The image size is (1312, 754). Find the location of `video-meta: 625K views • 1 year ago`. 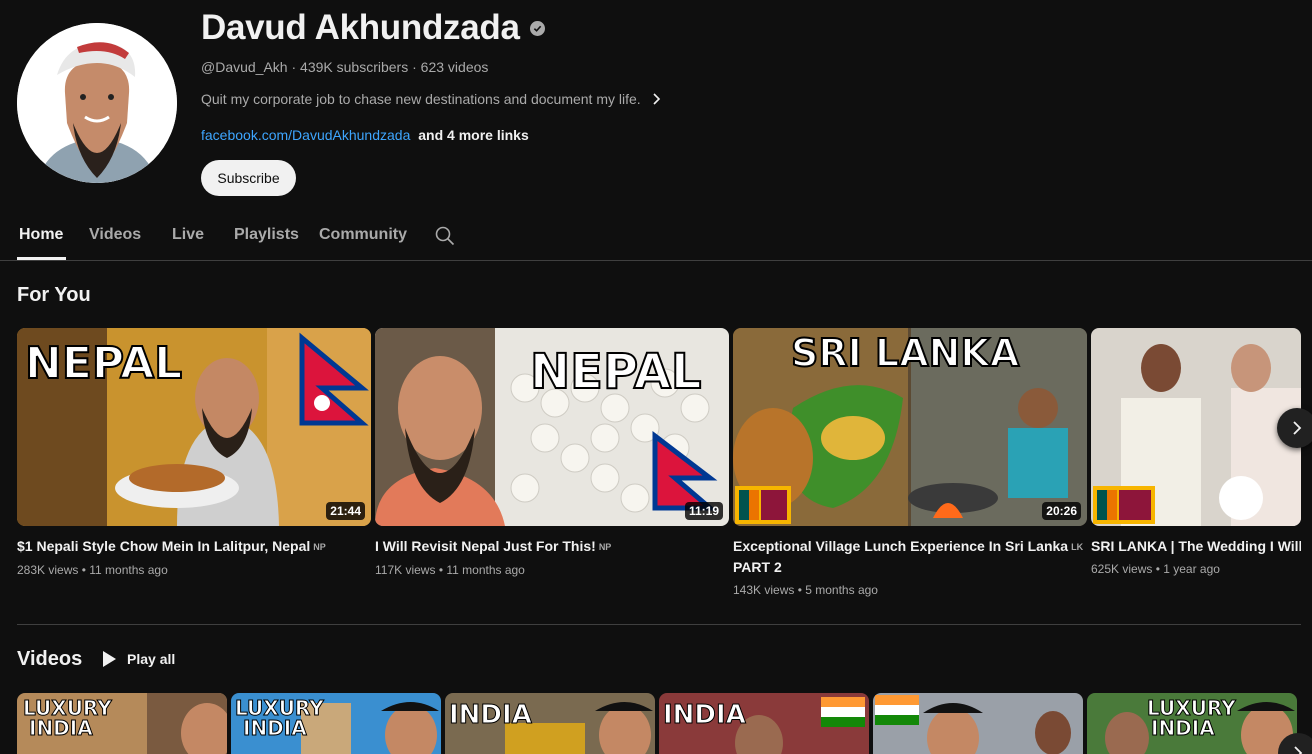

video-meta: 625K views • 1 year ago is located at coordinates (1155, 569).